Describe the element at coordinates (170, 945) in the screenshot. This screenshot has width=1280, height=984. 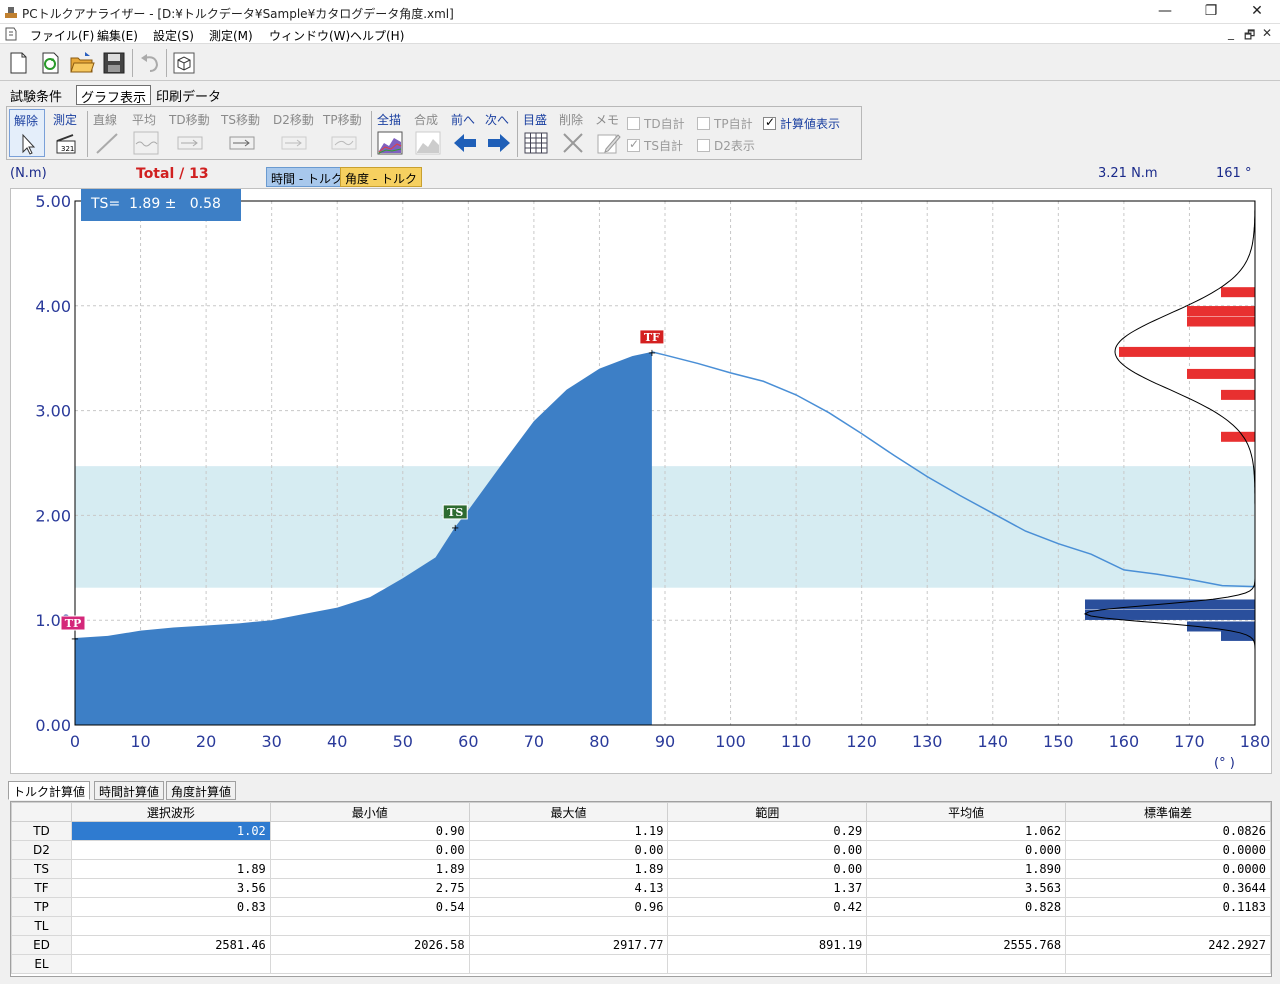
I see `table-cell: 2581.46` at that location.